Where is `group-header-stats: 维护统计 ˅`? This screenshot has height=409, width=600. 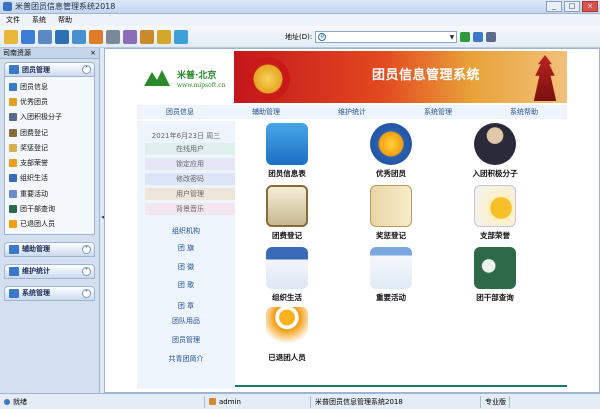 group-header-stats: 维护统计 ˅ is located at coordinates (49, 271).